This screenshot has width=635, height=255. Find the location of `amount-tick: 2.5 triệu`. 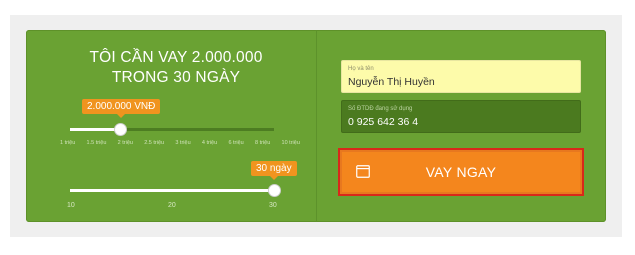

amount-tick: 2.5 triệu is located at coordinates (154, 143).